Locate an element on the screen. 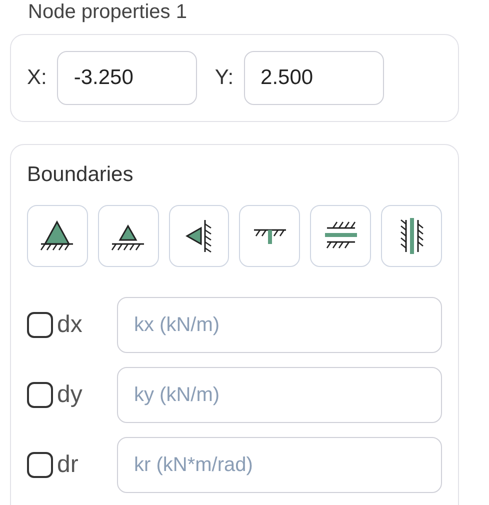 This screenshot has width=489, height=505. checkbox-label: dx is located at coordinates (70, 325).